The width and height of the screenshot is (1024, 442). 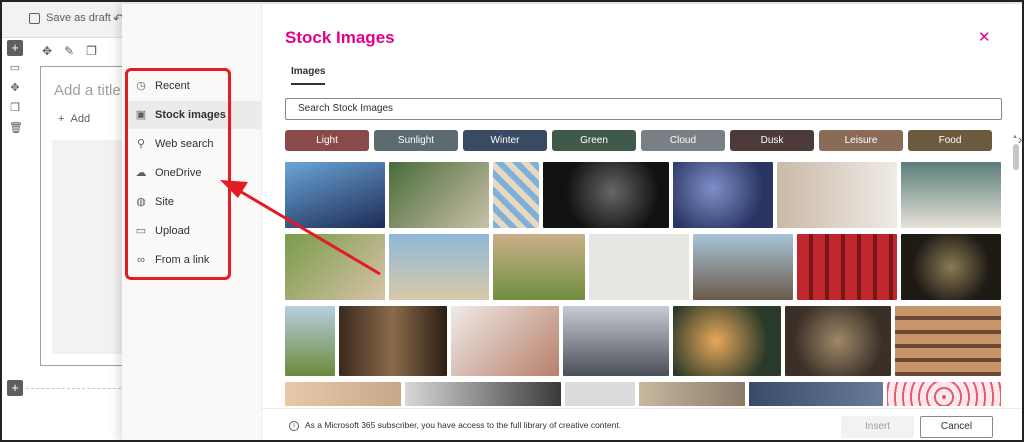 I want to click on section-divider, so click(x=76, y=388).